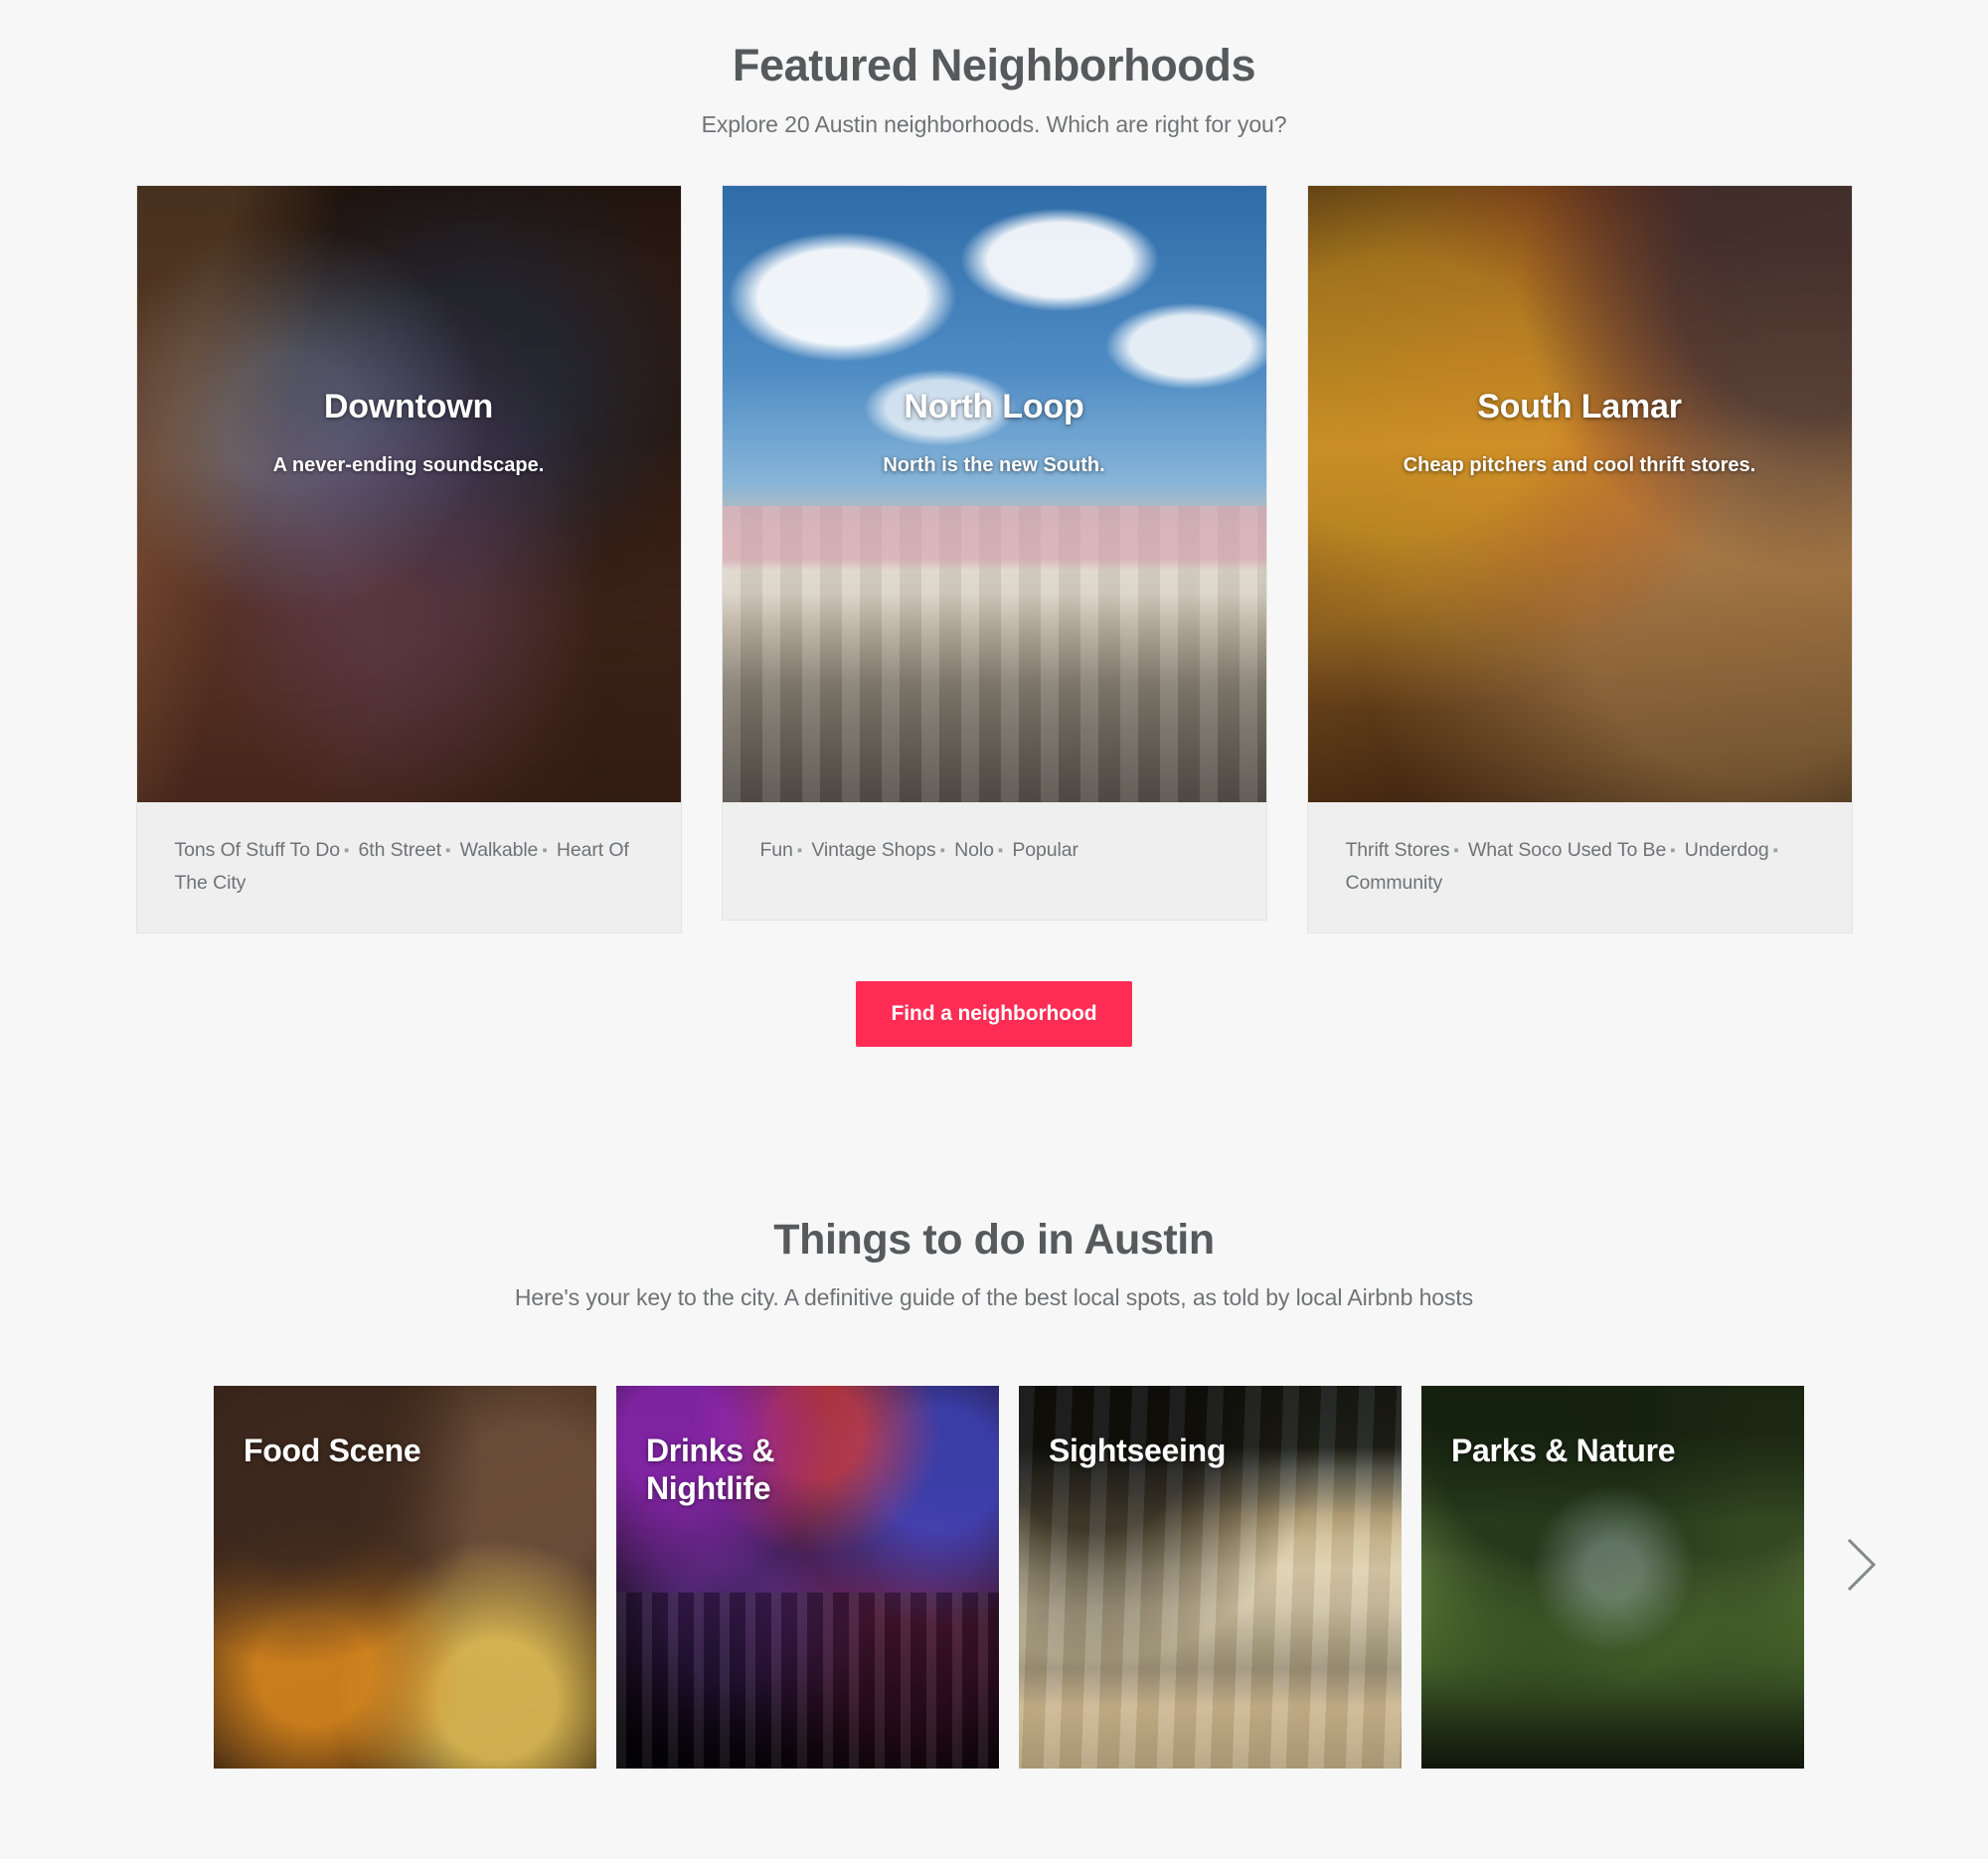 This screenshot has height=1859, width=1988. Describe the element at coordinates (994, 331) in the screenshot. I see `north-loop-overlay: North Loop North is the new South.` at that location.